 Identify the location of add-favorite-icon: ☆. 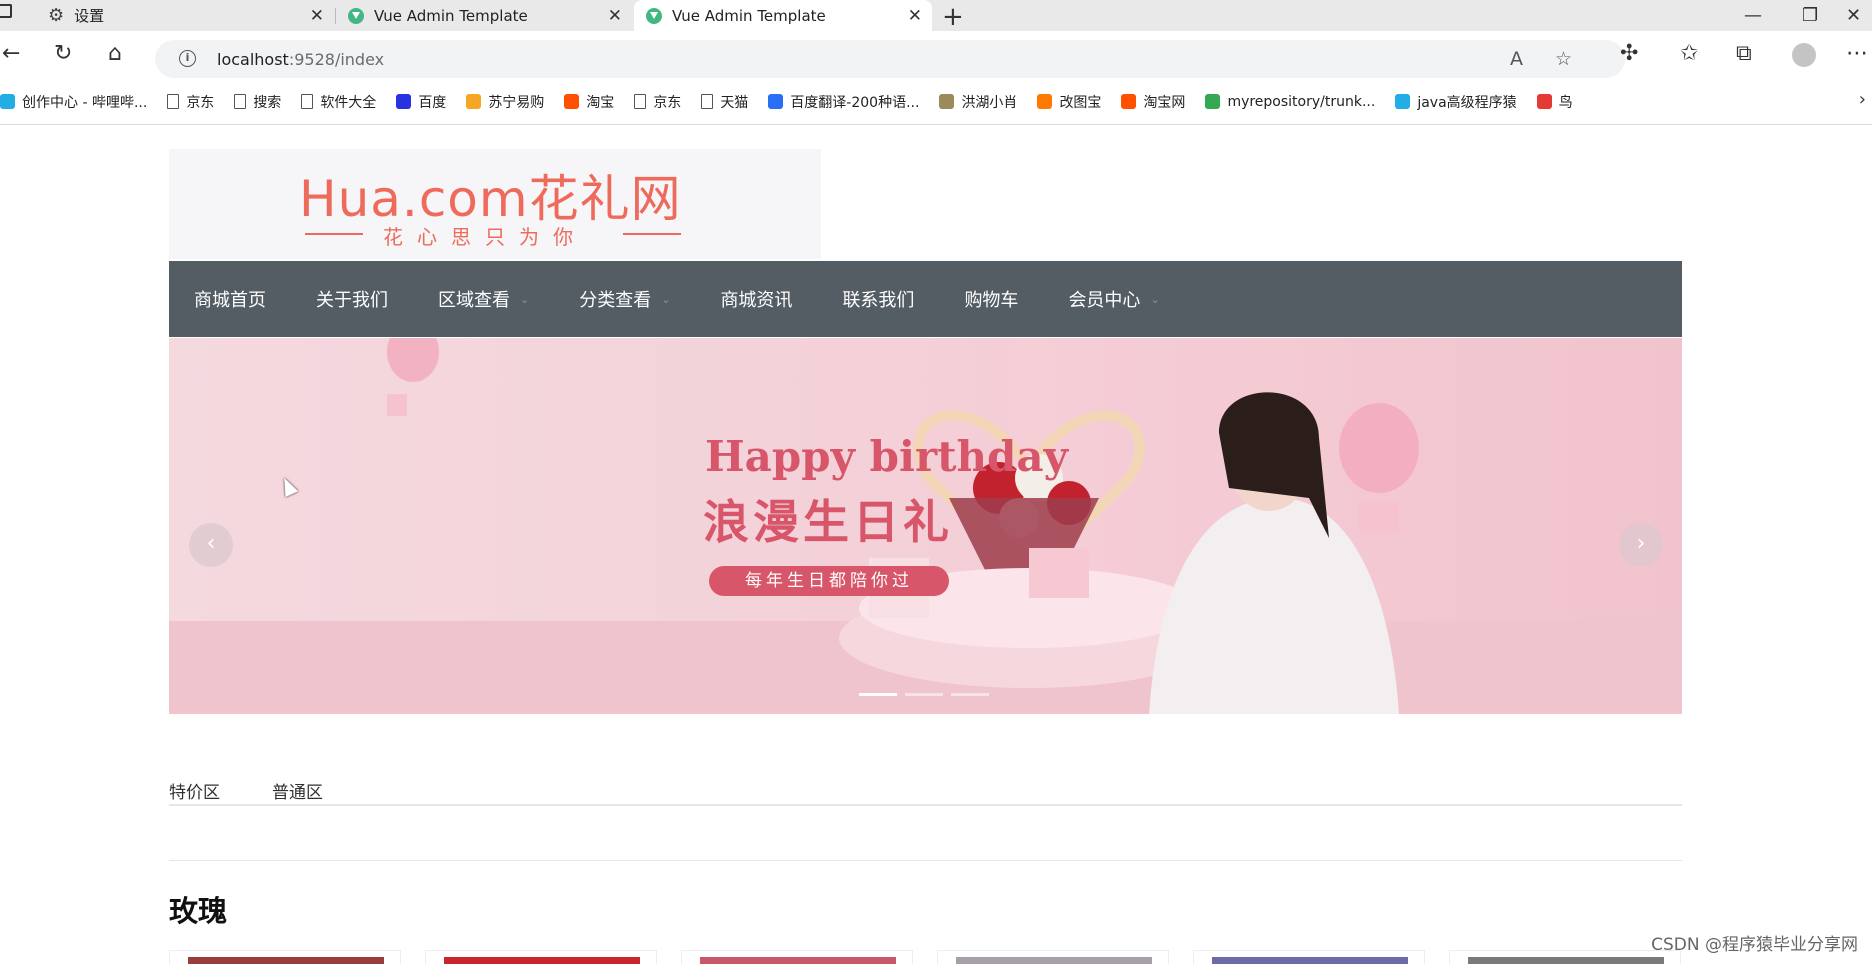
(1563, 59).